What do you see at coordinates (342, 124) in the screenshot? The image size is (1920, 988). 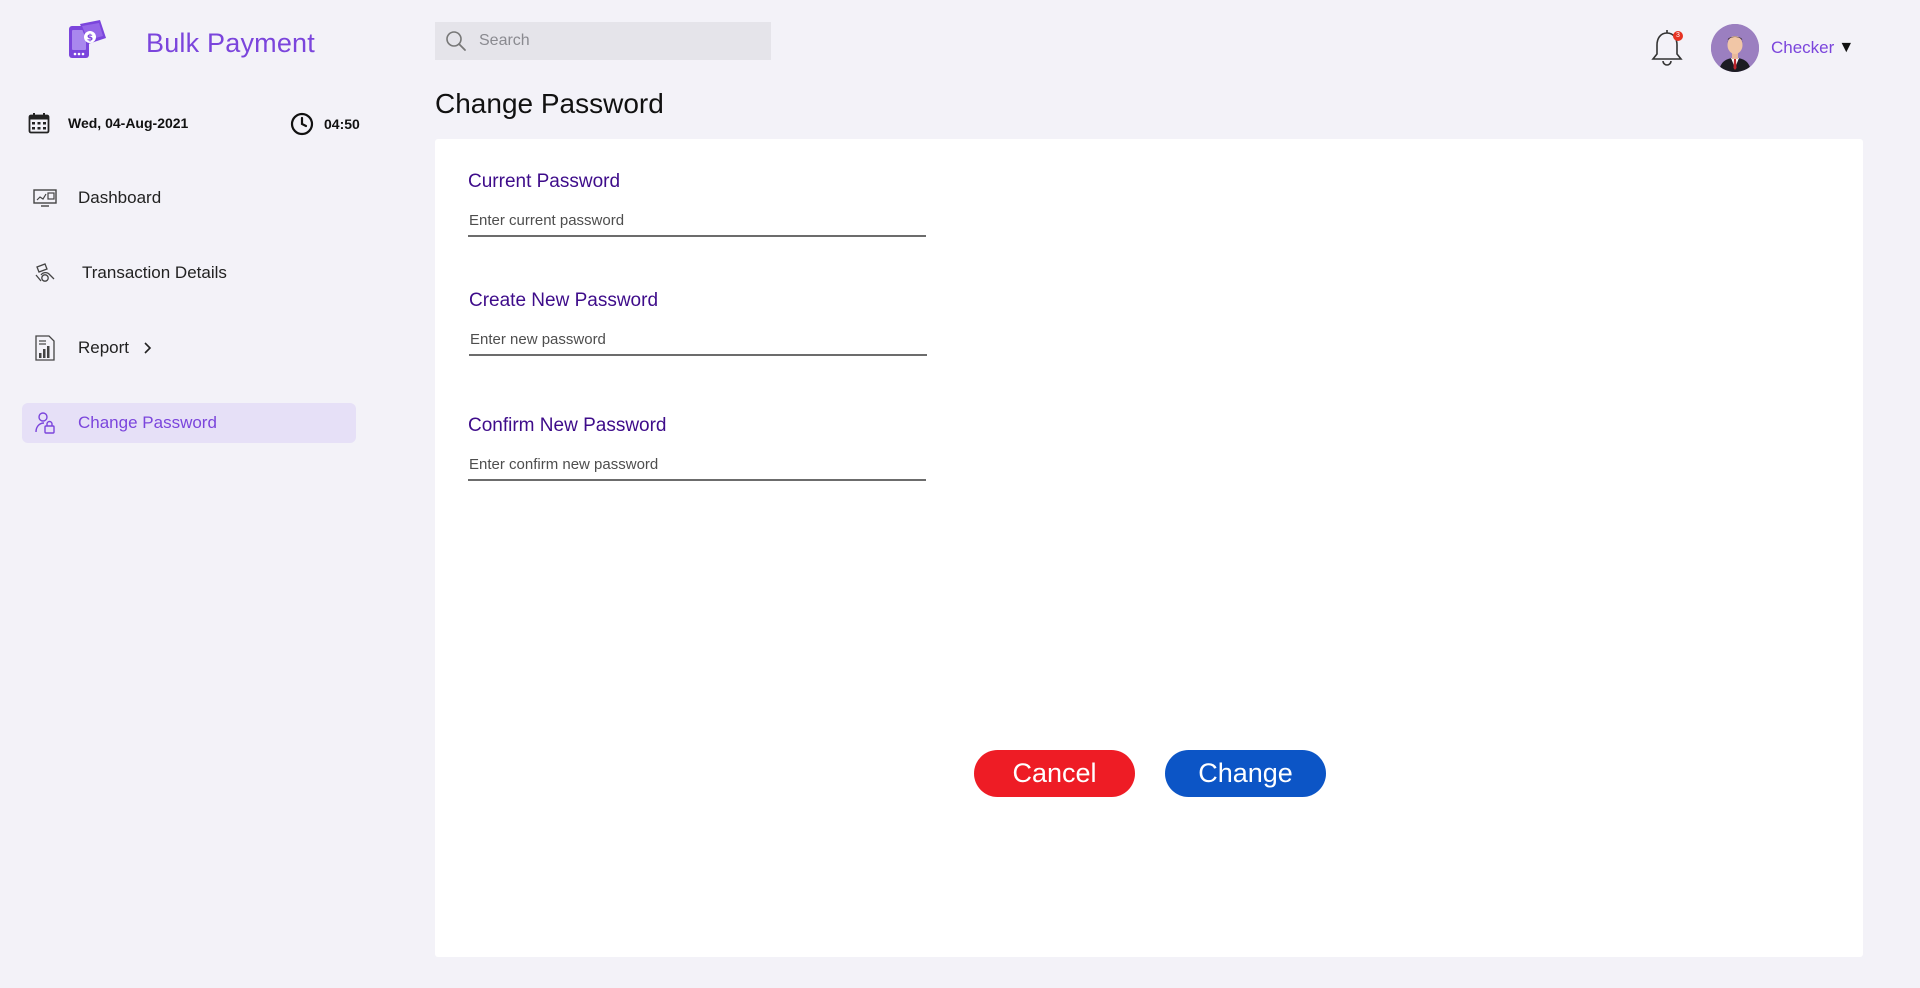 I see `time-text: 04:50` at bounding box center [342, 124].